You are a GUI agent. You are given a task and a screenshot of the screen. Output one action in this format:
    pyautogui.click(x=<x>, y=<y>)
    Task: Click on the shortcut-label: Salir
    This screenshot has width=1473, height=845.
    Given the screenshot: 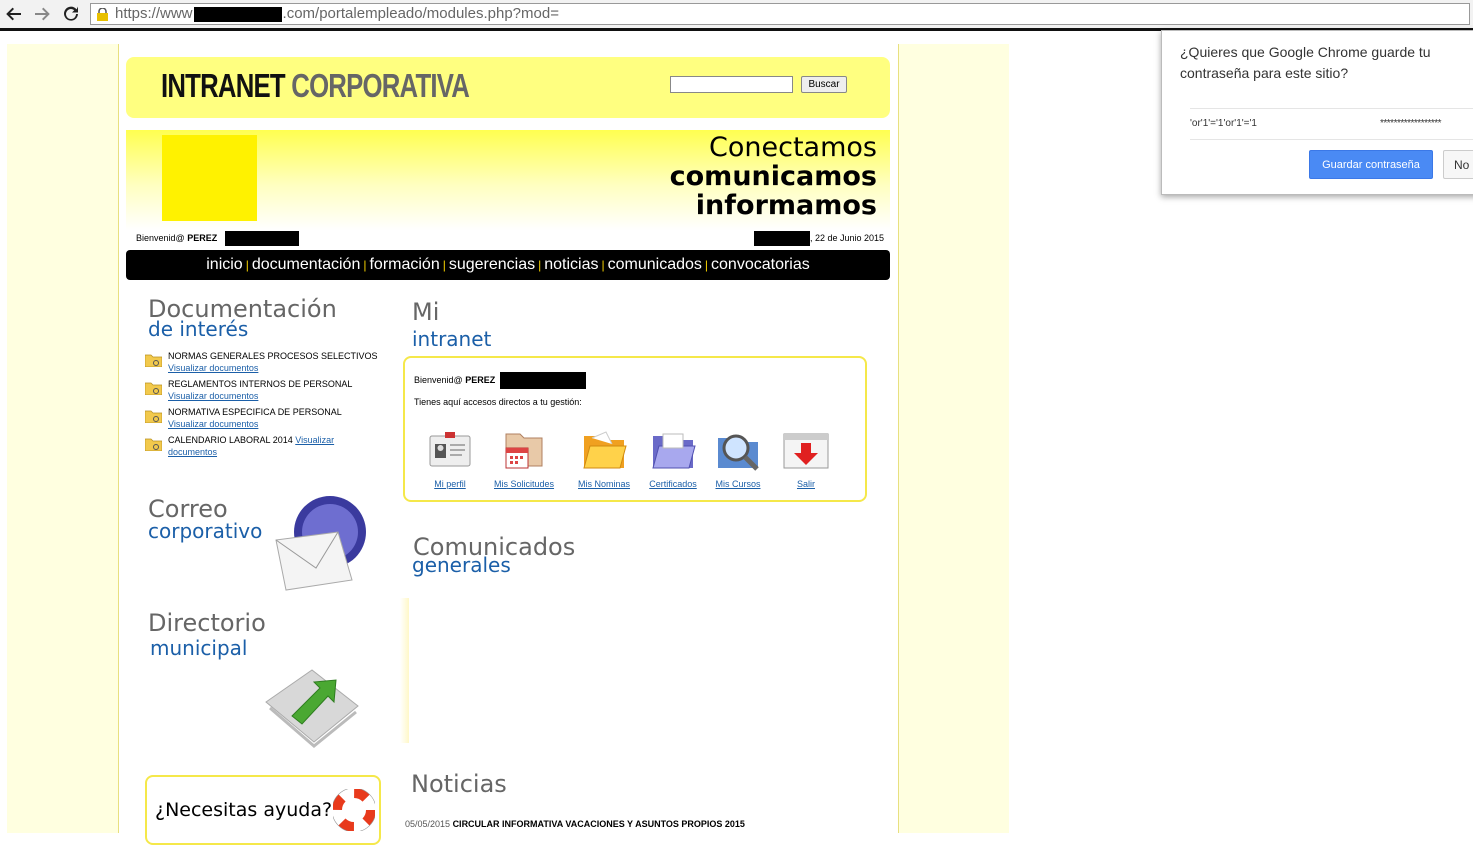 What is the action you would take?
    pyautogui.click(x=805, y=484)
    